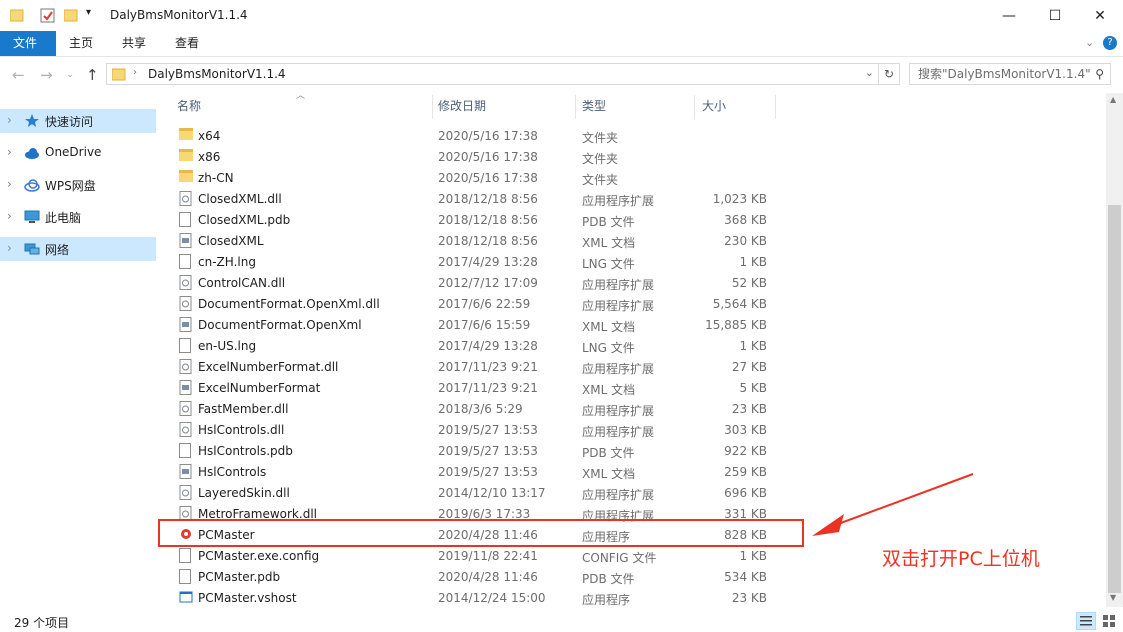 The width and height of the screenshot is (1123, 632). Describe the element at coordinates (492, 74) in the screenshot. I see `address-field: › DalyBmsMonitorV1.1.4 ⌄` at that location.